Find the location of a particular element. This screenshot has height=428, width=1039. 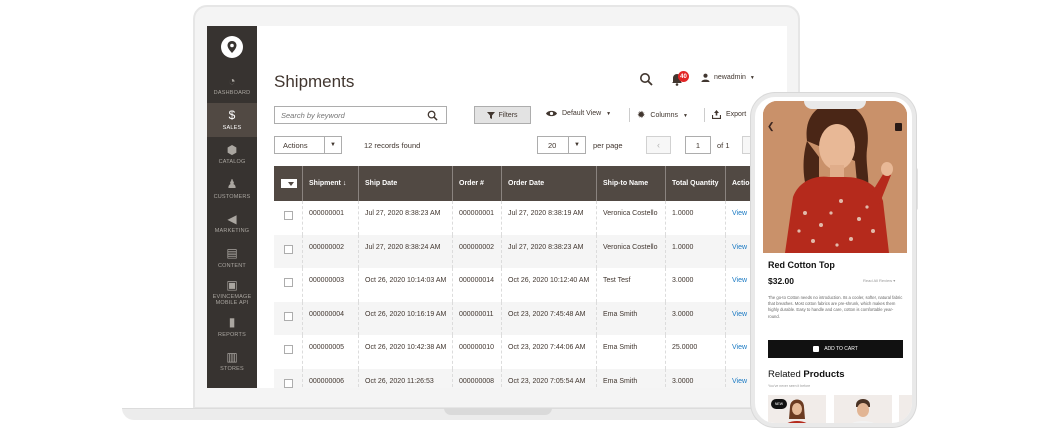

table-cell: 25.0000 is located at coordinates (696, 352).